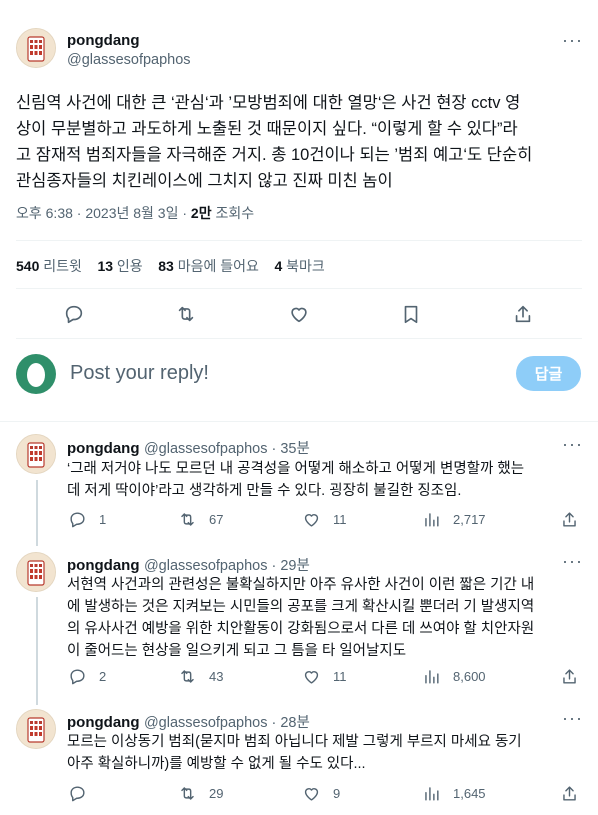 Image resolution: width=598 pixels, height=815 pixels. I want to click on reply-input: Post your reply!, so click(139, 373).